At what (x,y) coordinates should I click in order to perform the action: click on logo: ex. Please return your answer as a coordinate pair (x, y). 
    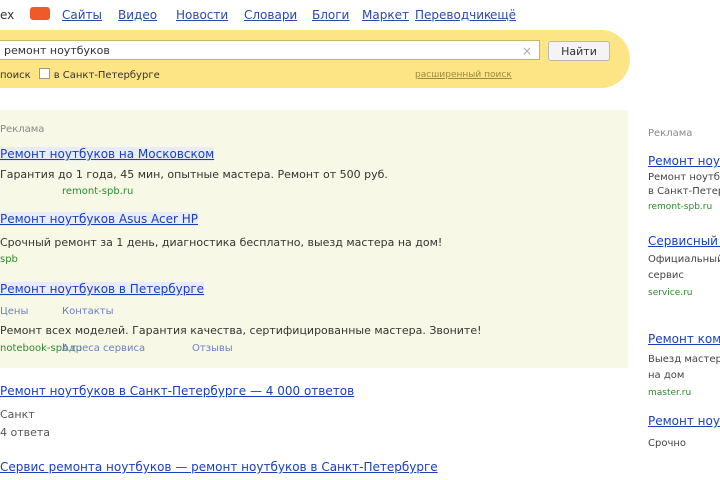
    Looking at the image, I should click on (7, 15).